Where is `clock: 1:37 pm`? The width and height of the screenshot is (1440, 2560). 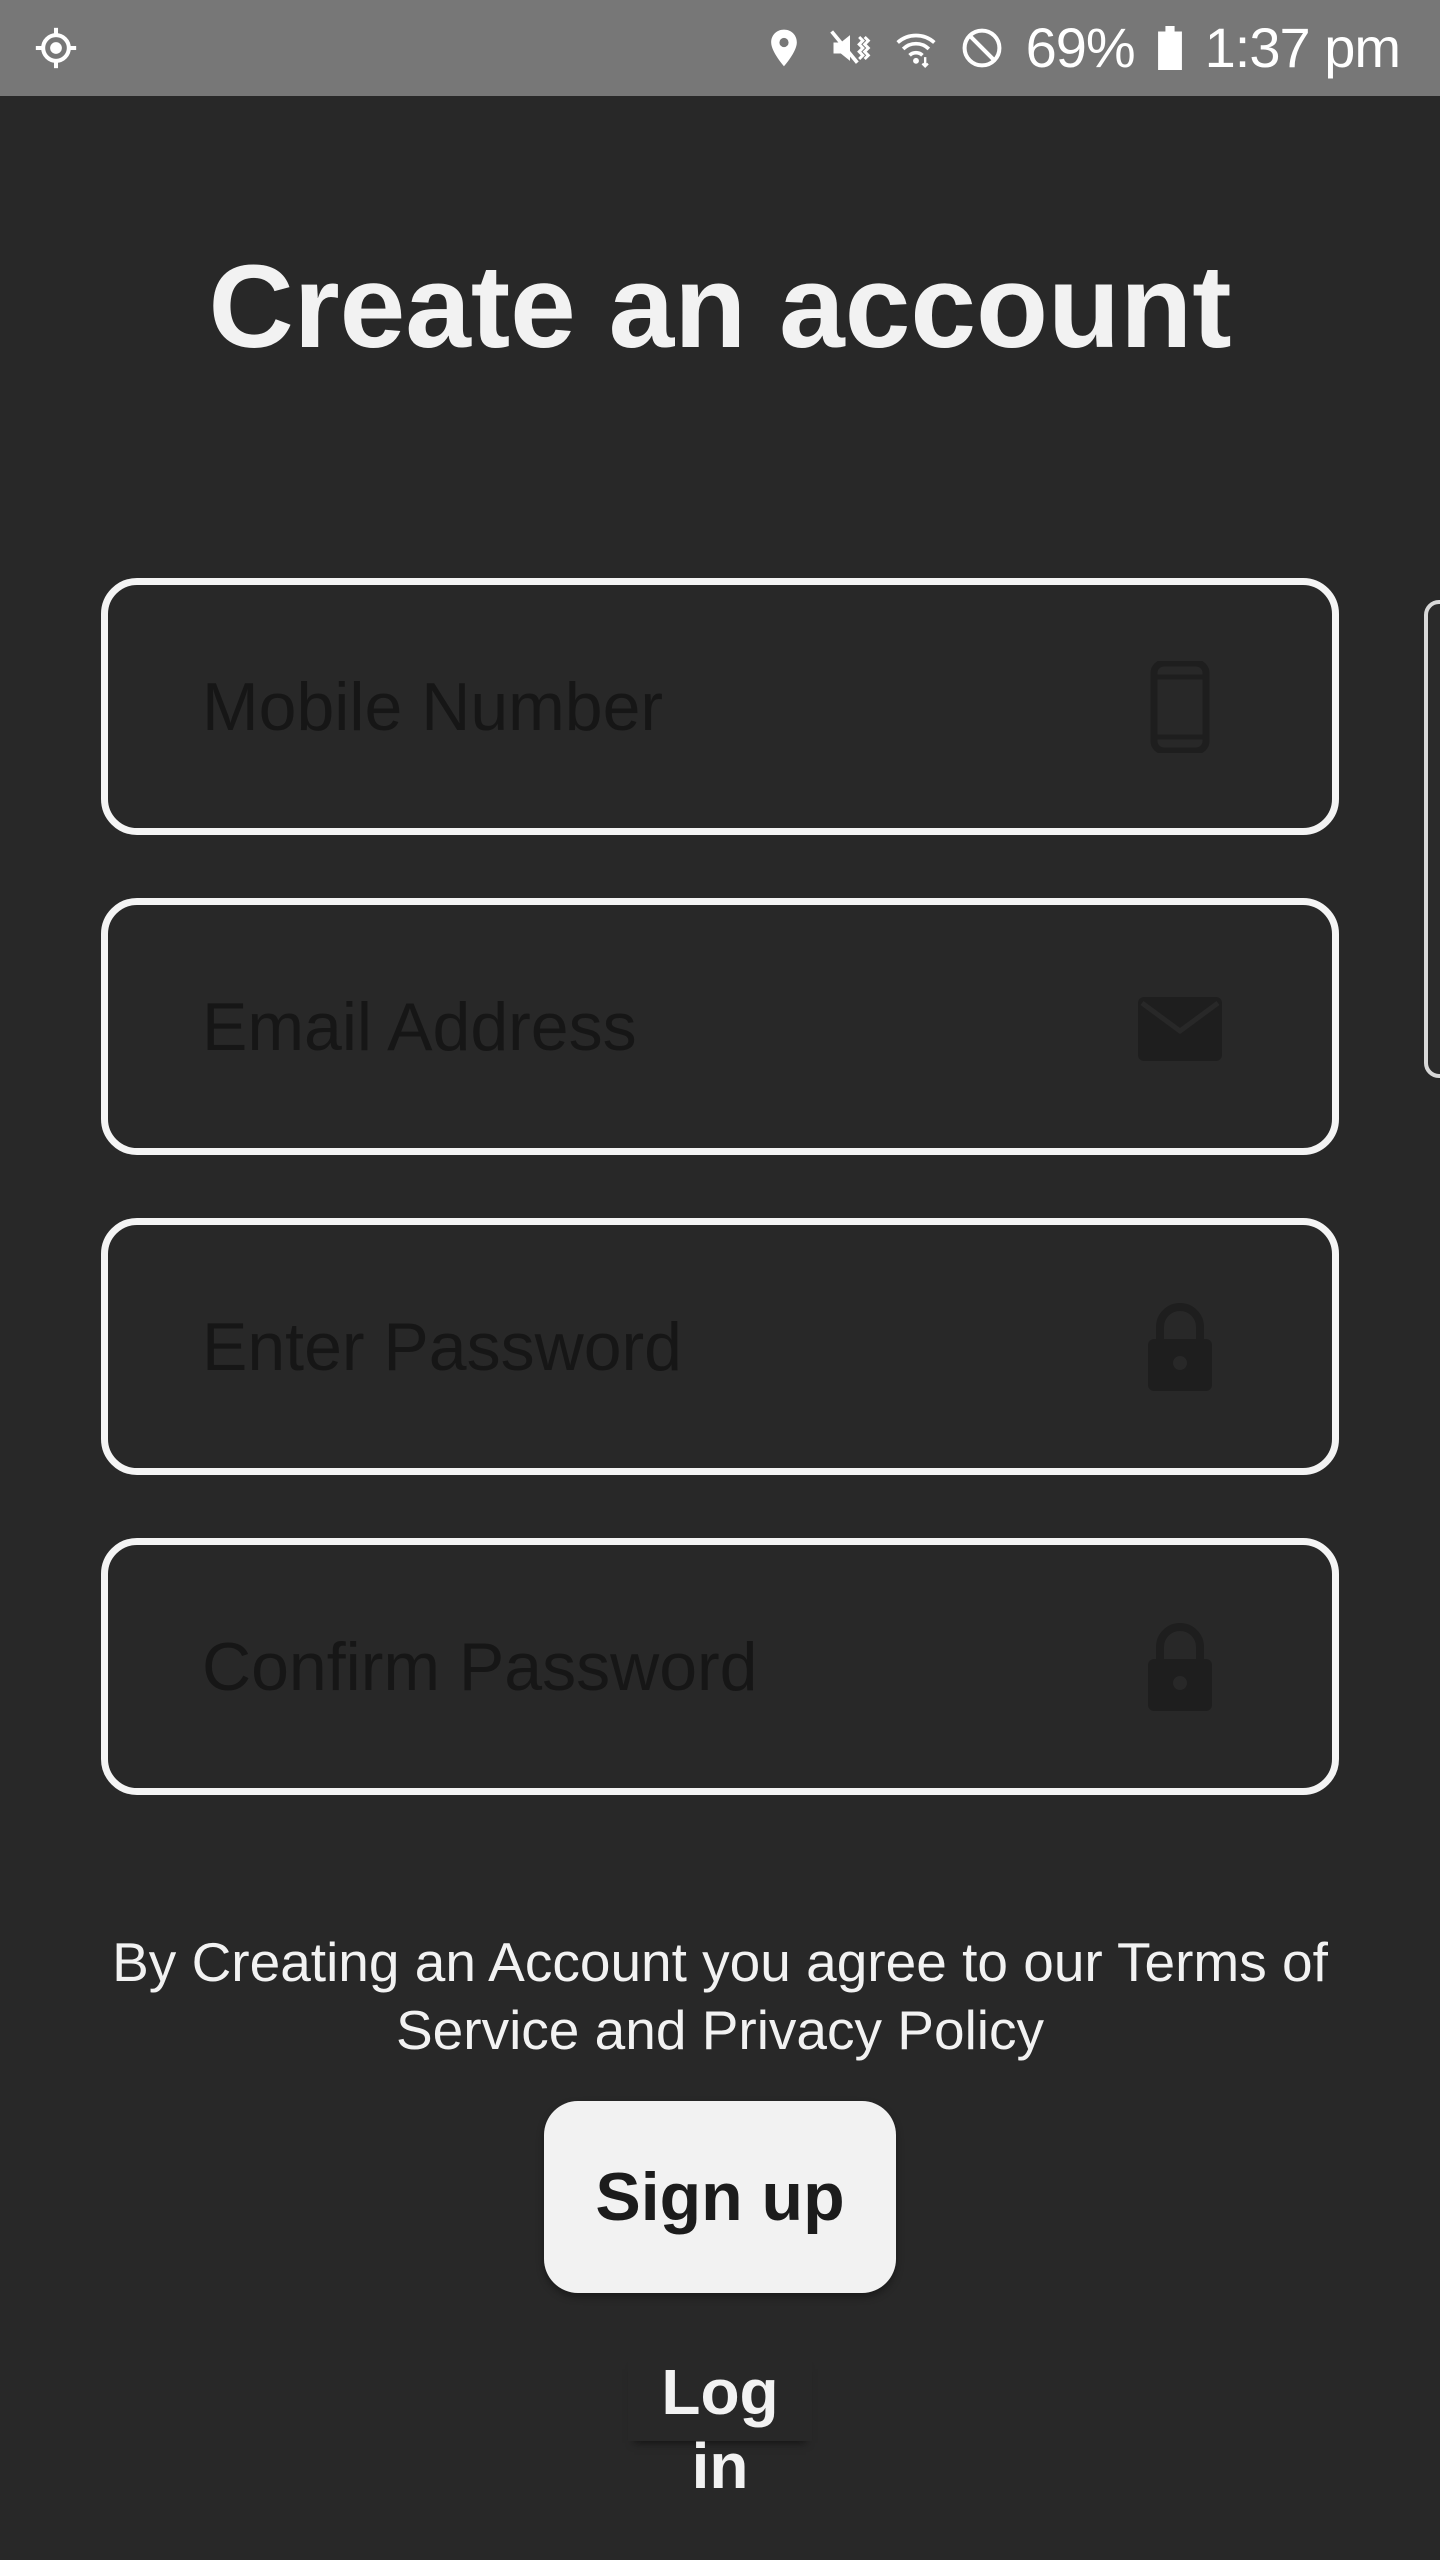
clock: 1:37 pm is located at coordinates (1302, 47).